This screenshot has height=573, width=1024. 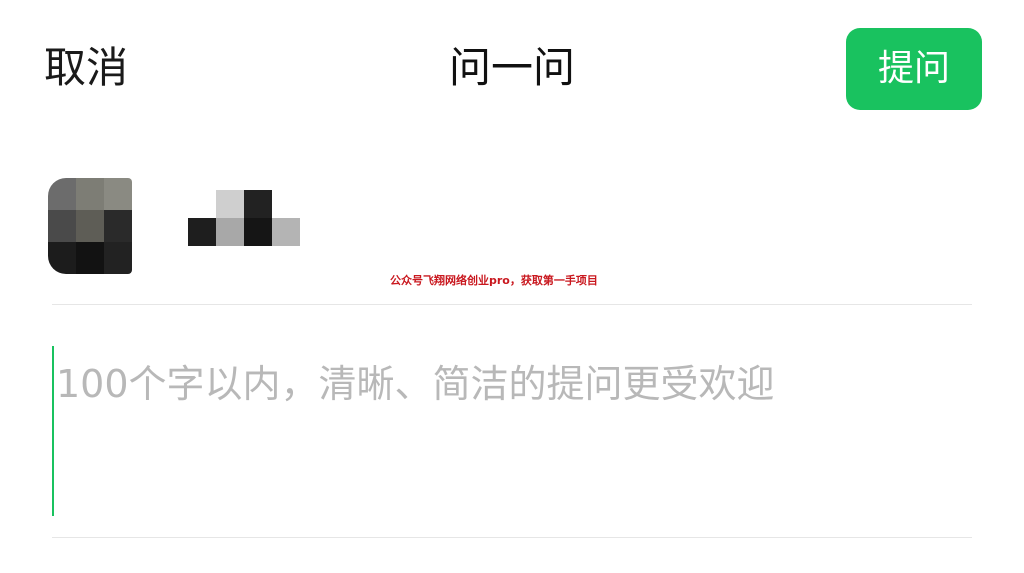 I want to click on username-blurred, so click(x=245, y=218).